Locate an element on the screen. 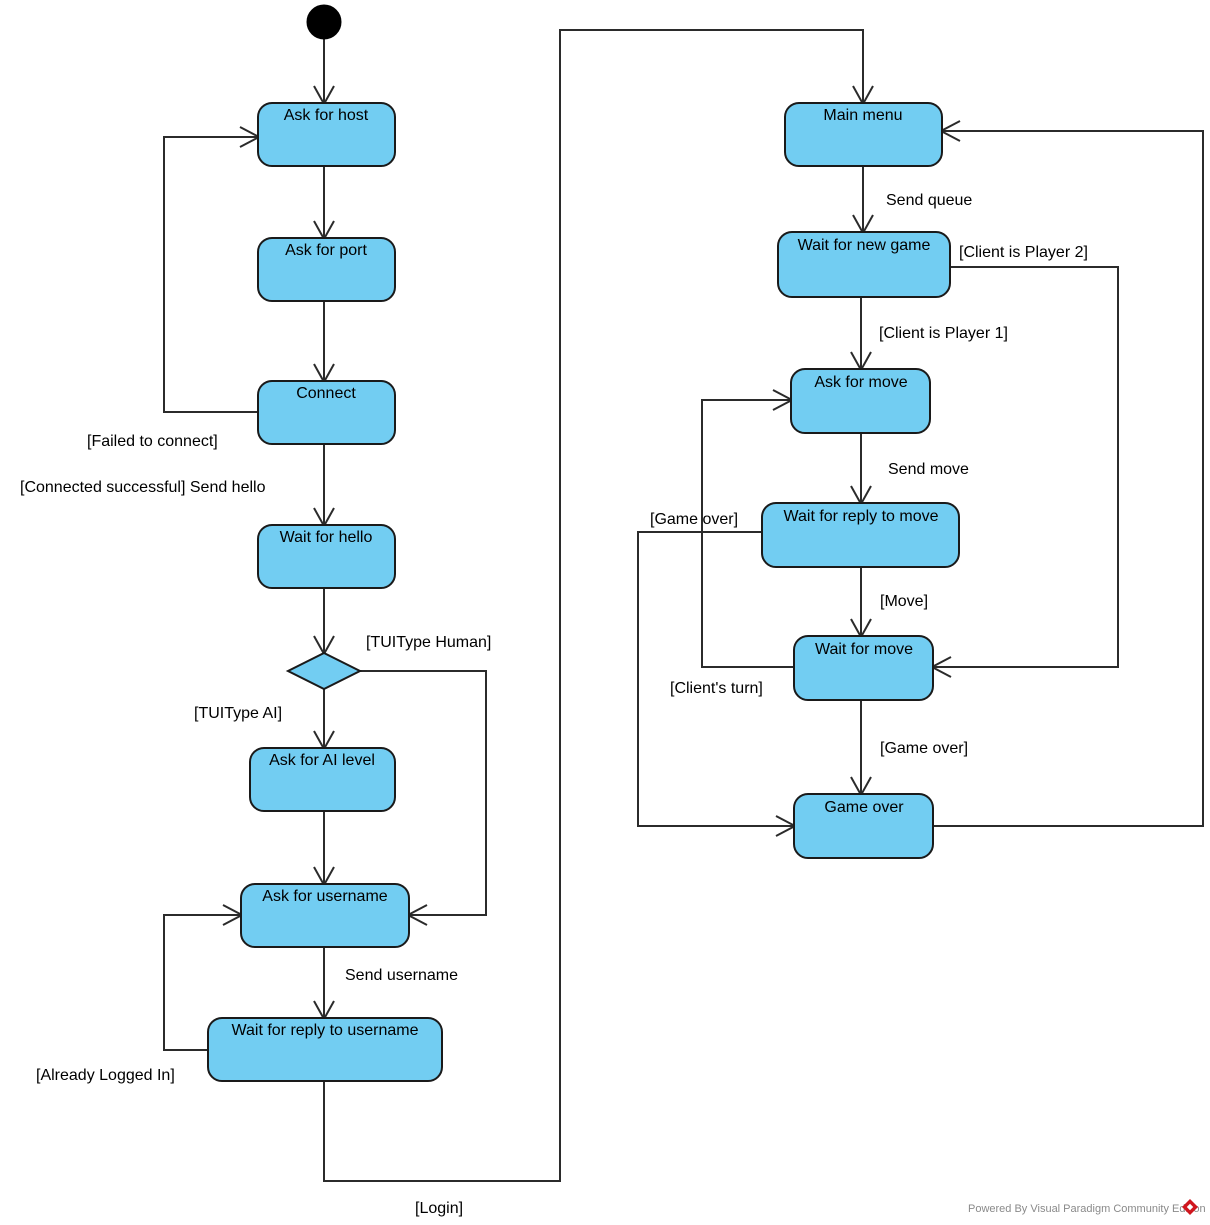  initial-pseudostate-icon is located at coordinates (324, 22).